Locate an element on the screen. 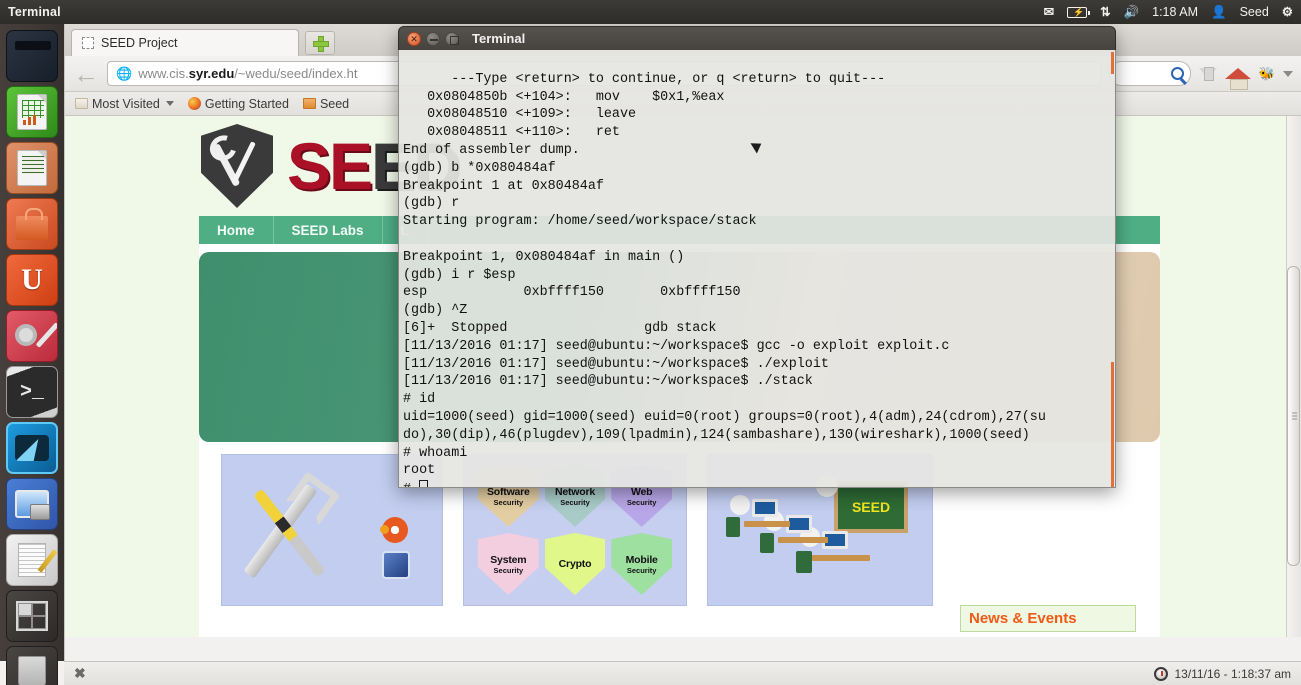 The image size is (1301, 685). most-visited-icon is located at coordinates (81, 103).